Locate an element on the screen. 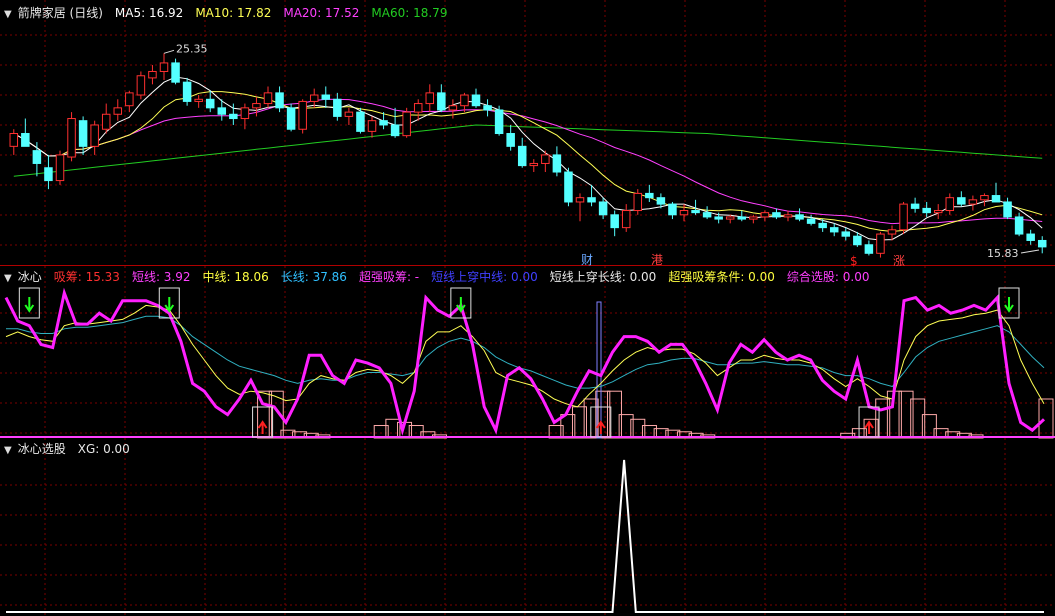 This screenshot has width=1055, height=616. legend-item: XG: 0.00 is located at coordinates (103, 449).